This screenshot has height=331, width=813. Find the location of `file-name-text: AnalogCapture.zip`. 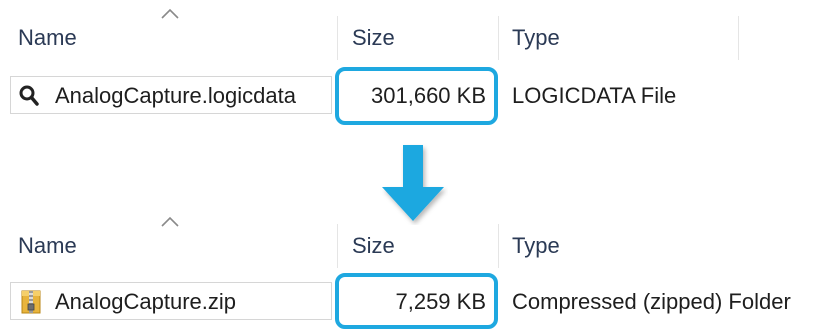

file-name-text: AnalogCapture.zip is located at coordinates (146, 301).